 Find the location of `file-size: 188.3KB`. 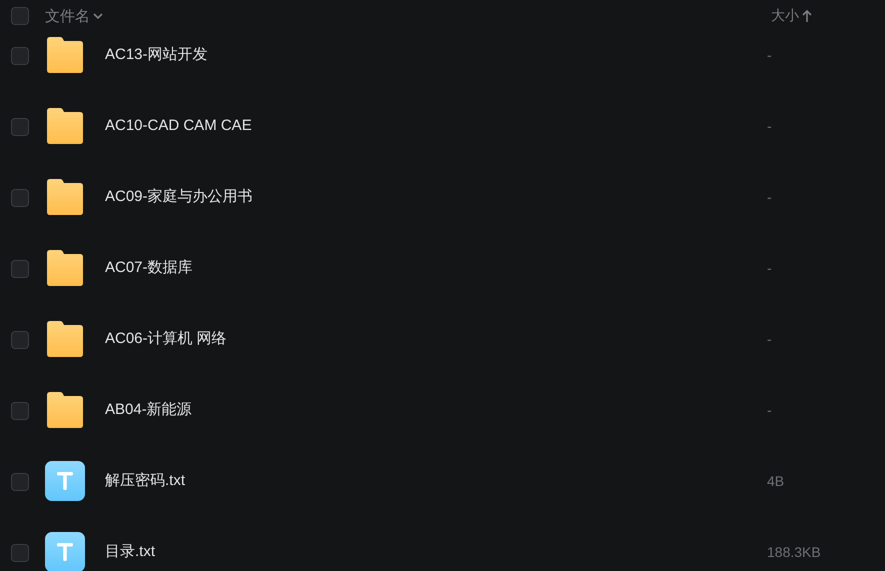

file-size: 188.3KB is located at coordinates (794, 552).